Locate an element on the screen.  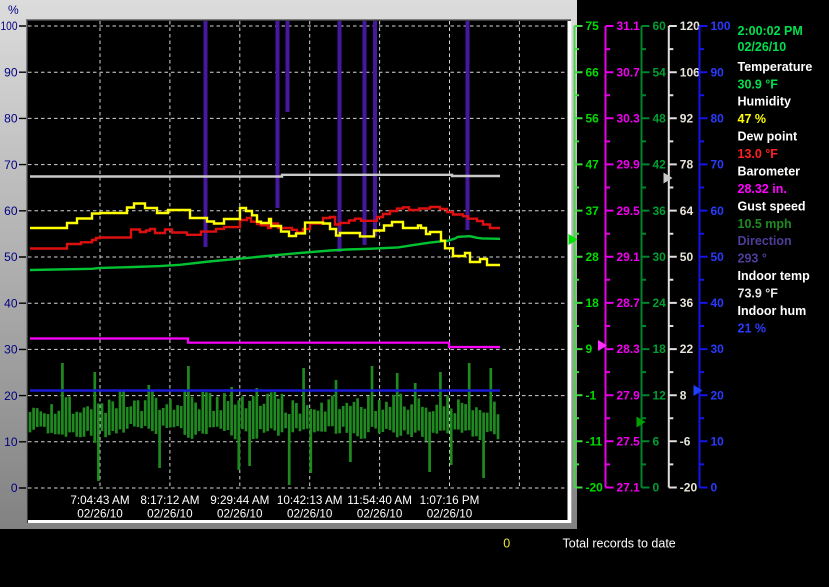
svg-text: 54 is located at coordinates (660, 72).